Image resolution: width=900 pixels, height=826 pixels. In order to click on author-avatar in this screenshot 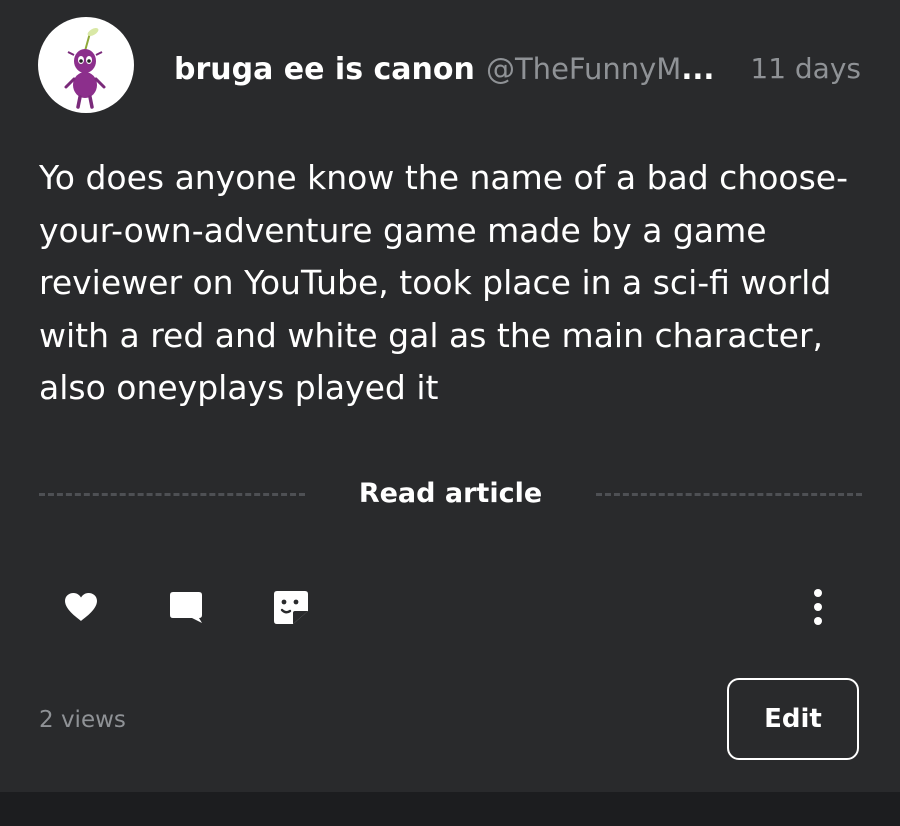, I will do `click(86, 65)`.